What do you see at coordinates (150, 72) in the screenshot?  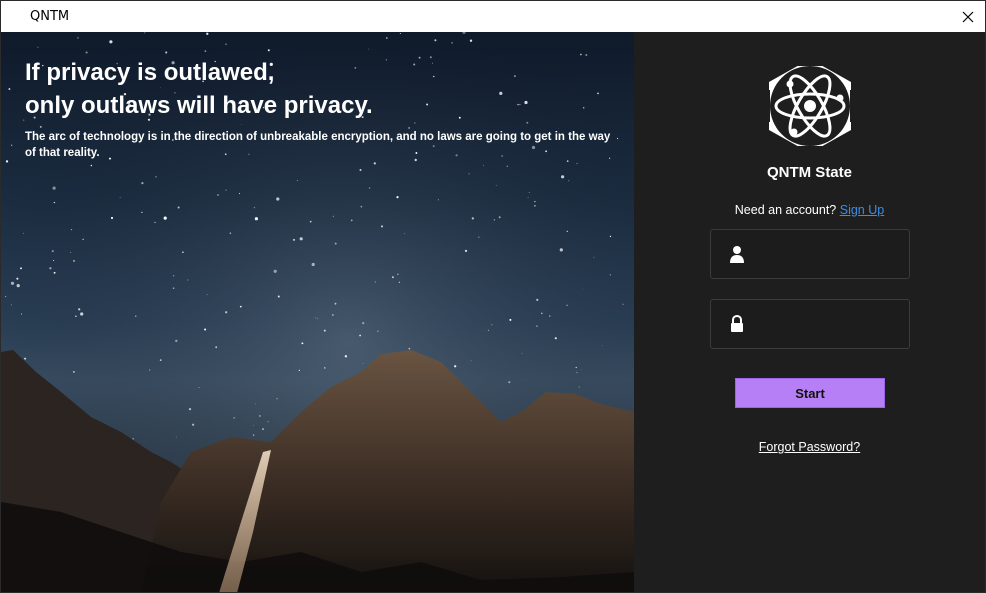 I see `headline-line-1: If privacy is outlawed,` at bounding box center [150, 72].